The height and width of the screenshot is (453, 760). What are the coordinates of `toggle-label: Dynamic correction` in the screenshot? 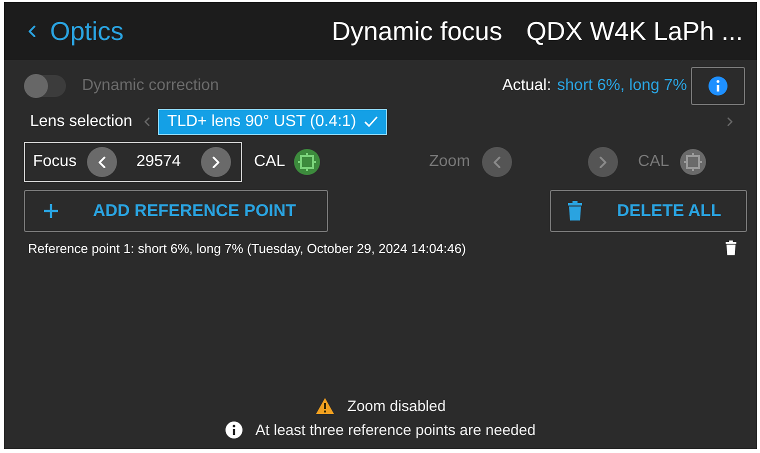 It's located at (150, 86).